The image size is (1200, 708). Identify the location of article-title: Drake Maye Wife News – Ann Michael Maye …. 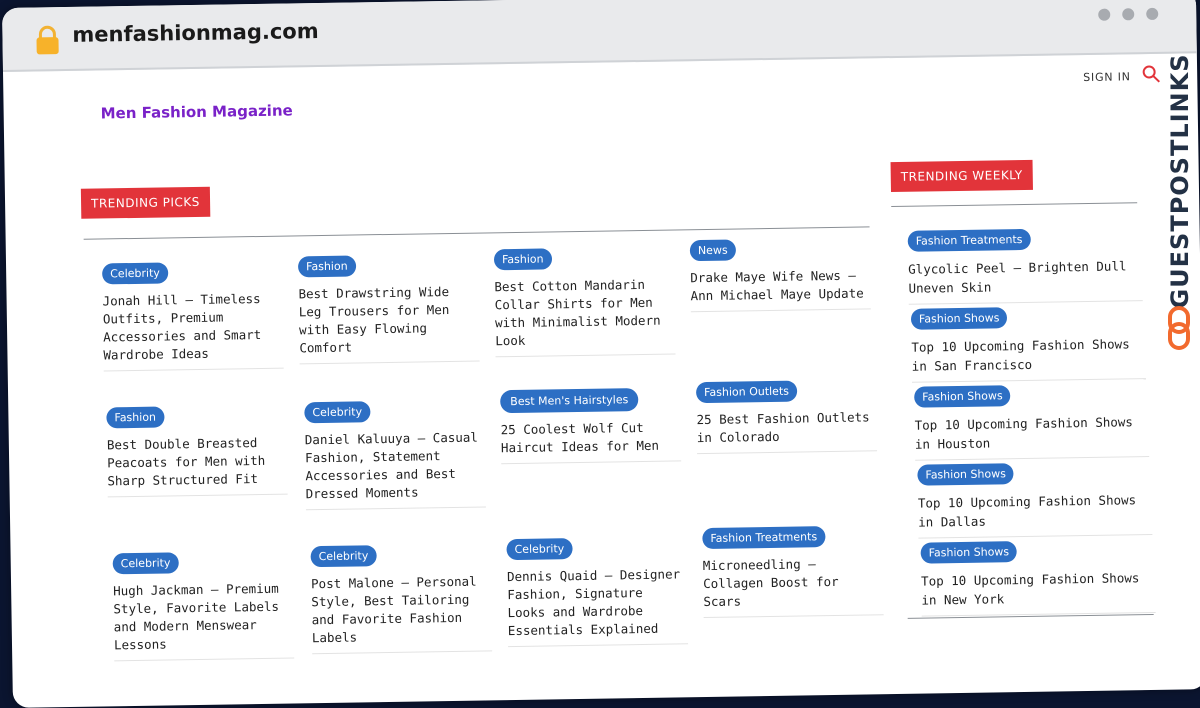
(780, 288).